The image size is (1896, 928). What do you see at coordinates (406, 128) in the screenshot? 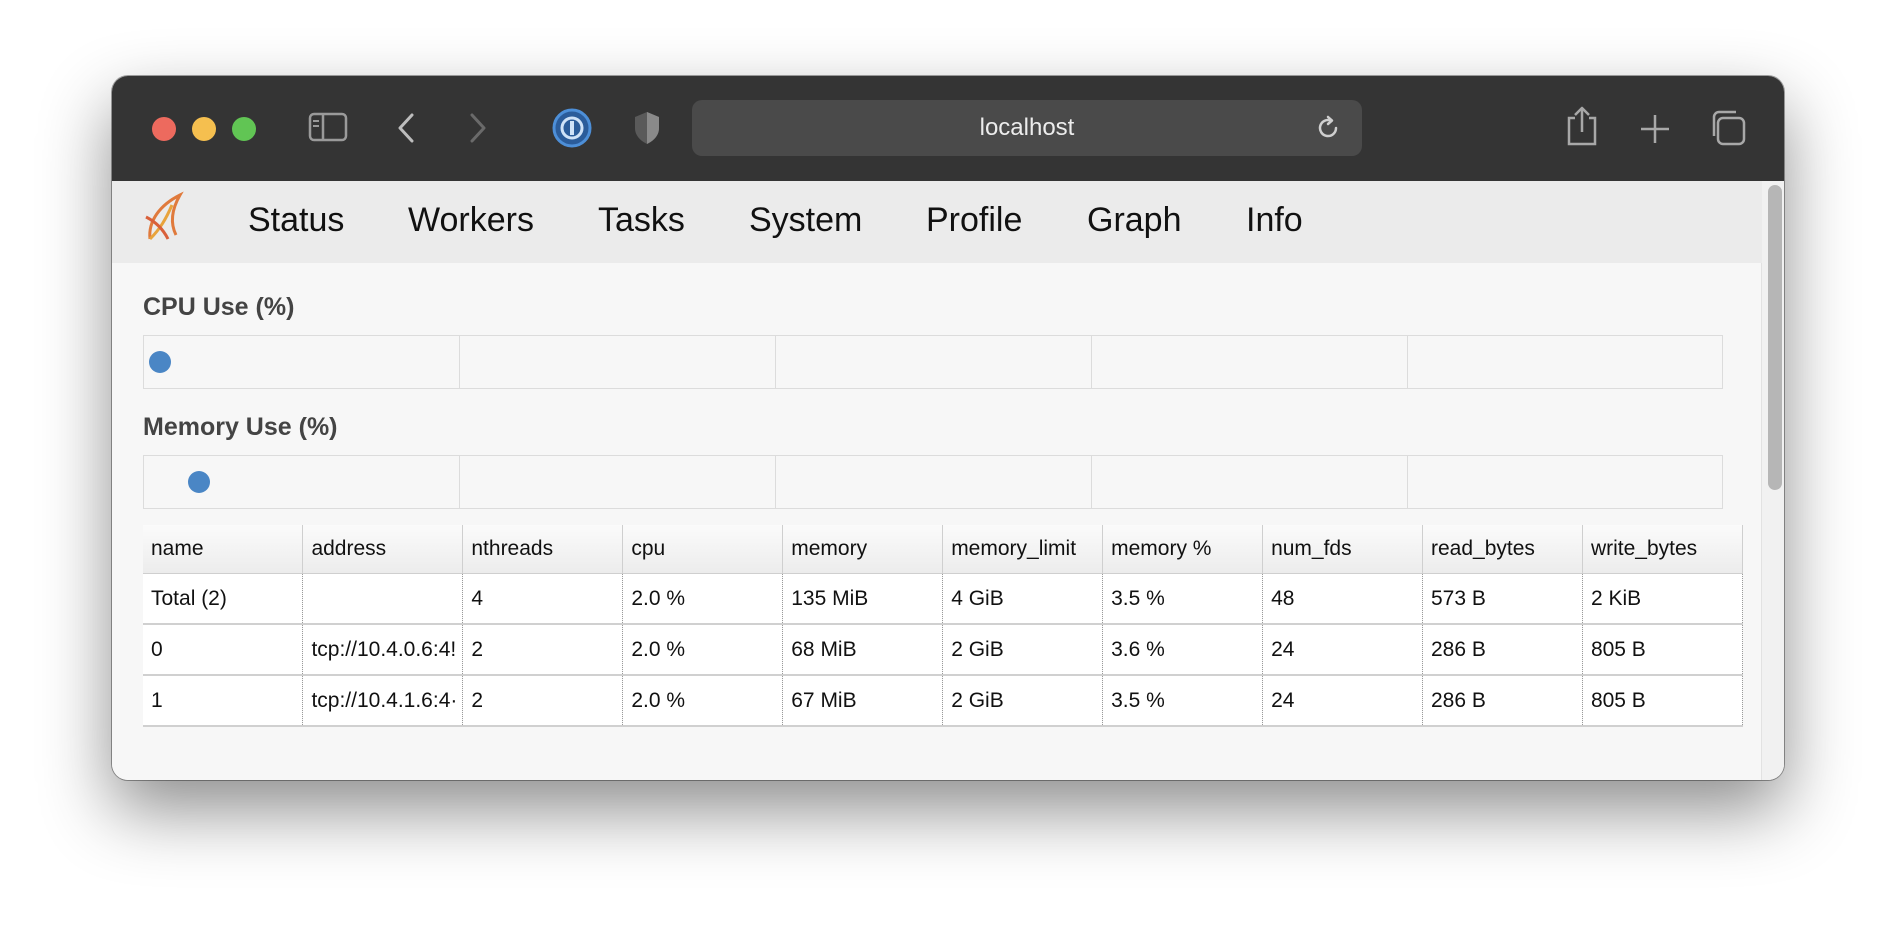
I see `back-icon` at bounding box center [406, 128].